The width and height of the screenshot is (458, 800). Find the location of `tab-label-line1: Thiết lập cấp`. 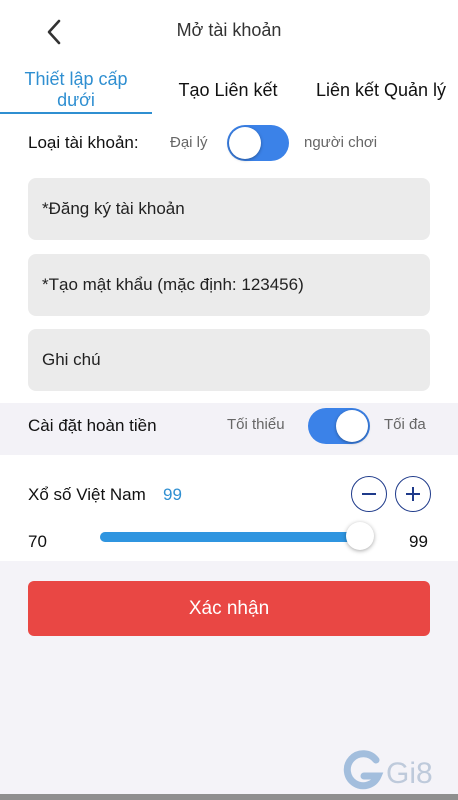

tab-label-line1: Thiết lập cấp is located at coordinates (76, 79).